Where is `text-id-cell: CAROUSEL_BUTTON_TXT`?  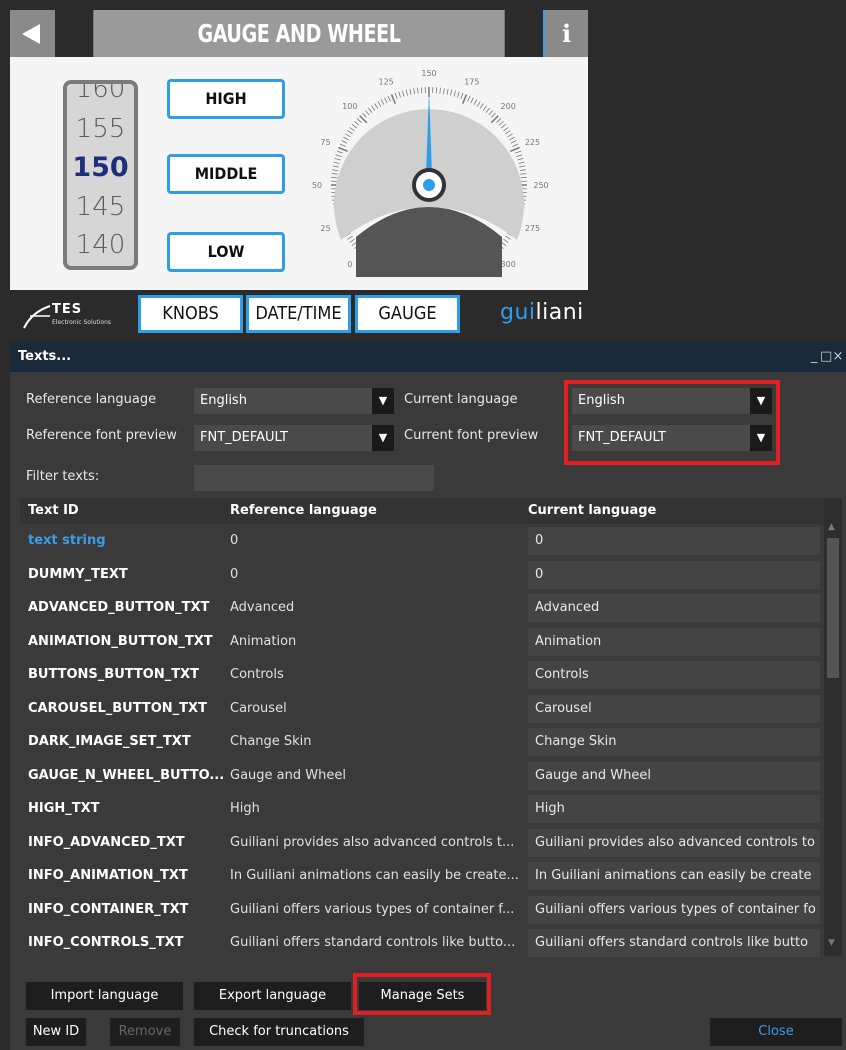
text-id-cell: CAROUSEL_BUTTON_TXT is located at coordinates (117, 708).